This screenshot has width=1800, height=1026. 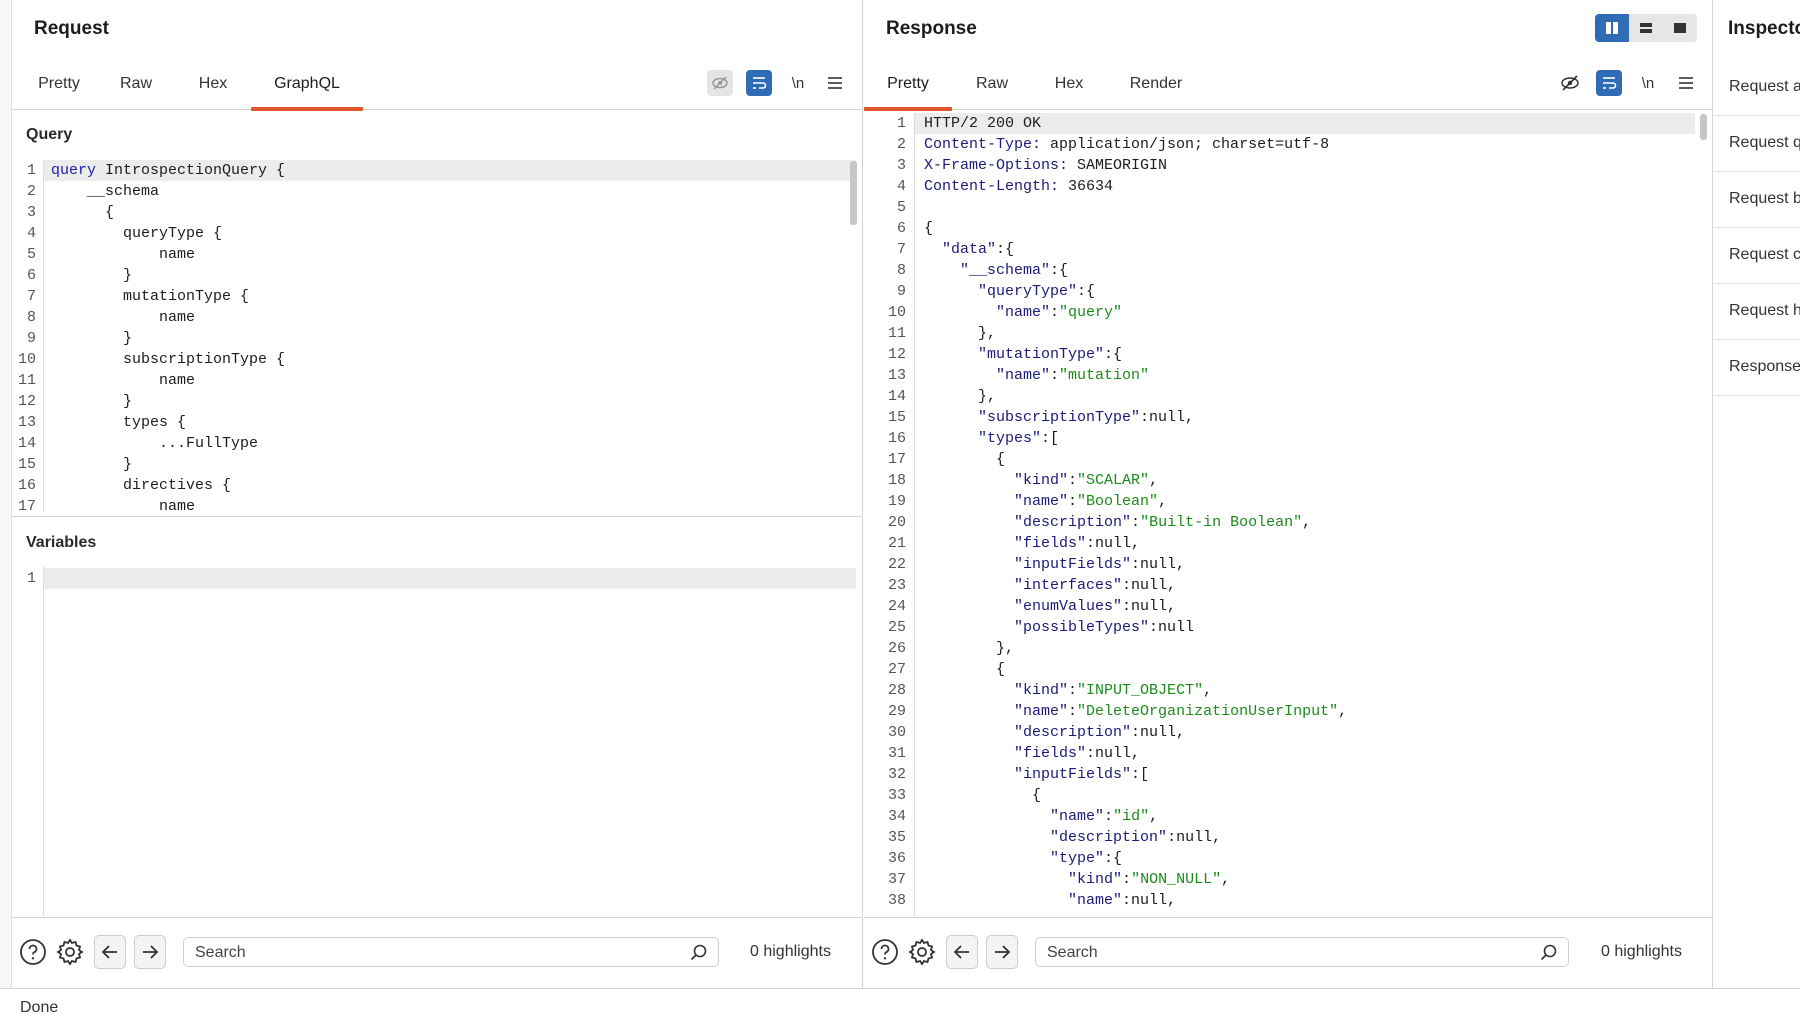 I want to click on code-line: "name":"mutation", so click(x=1073, y=375).